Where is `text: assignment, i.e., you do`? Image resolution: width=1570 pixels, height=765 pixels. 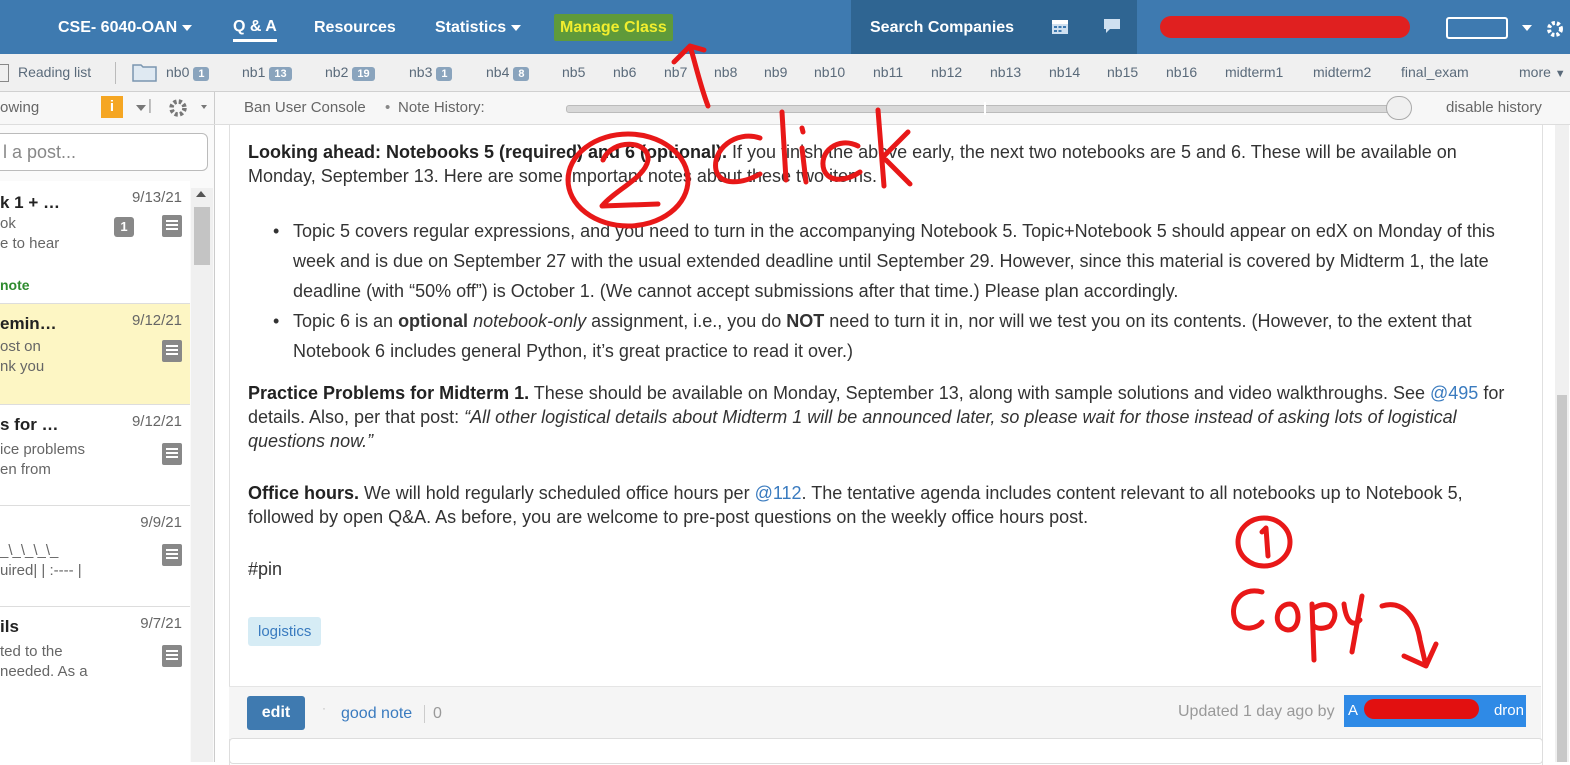
text: assignment, i.e., you do is located at coordinates (686, 321).